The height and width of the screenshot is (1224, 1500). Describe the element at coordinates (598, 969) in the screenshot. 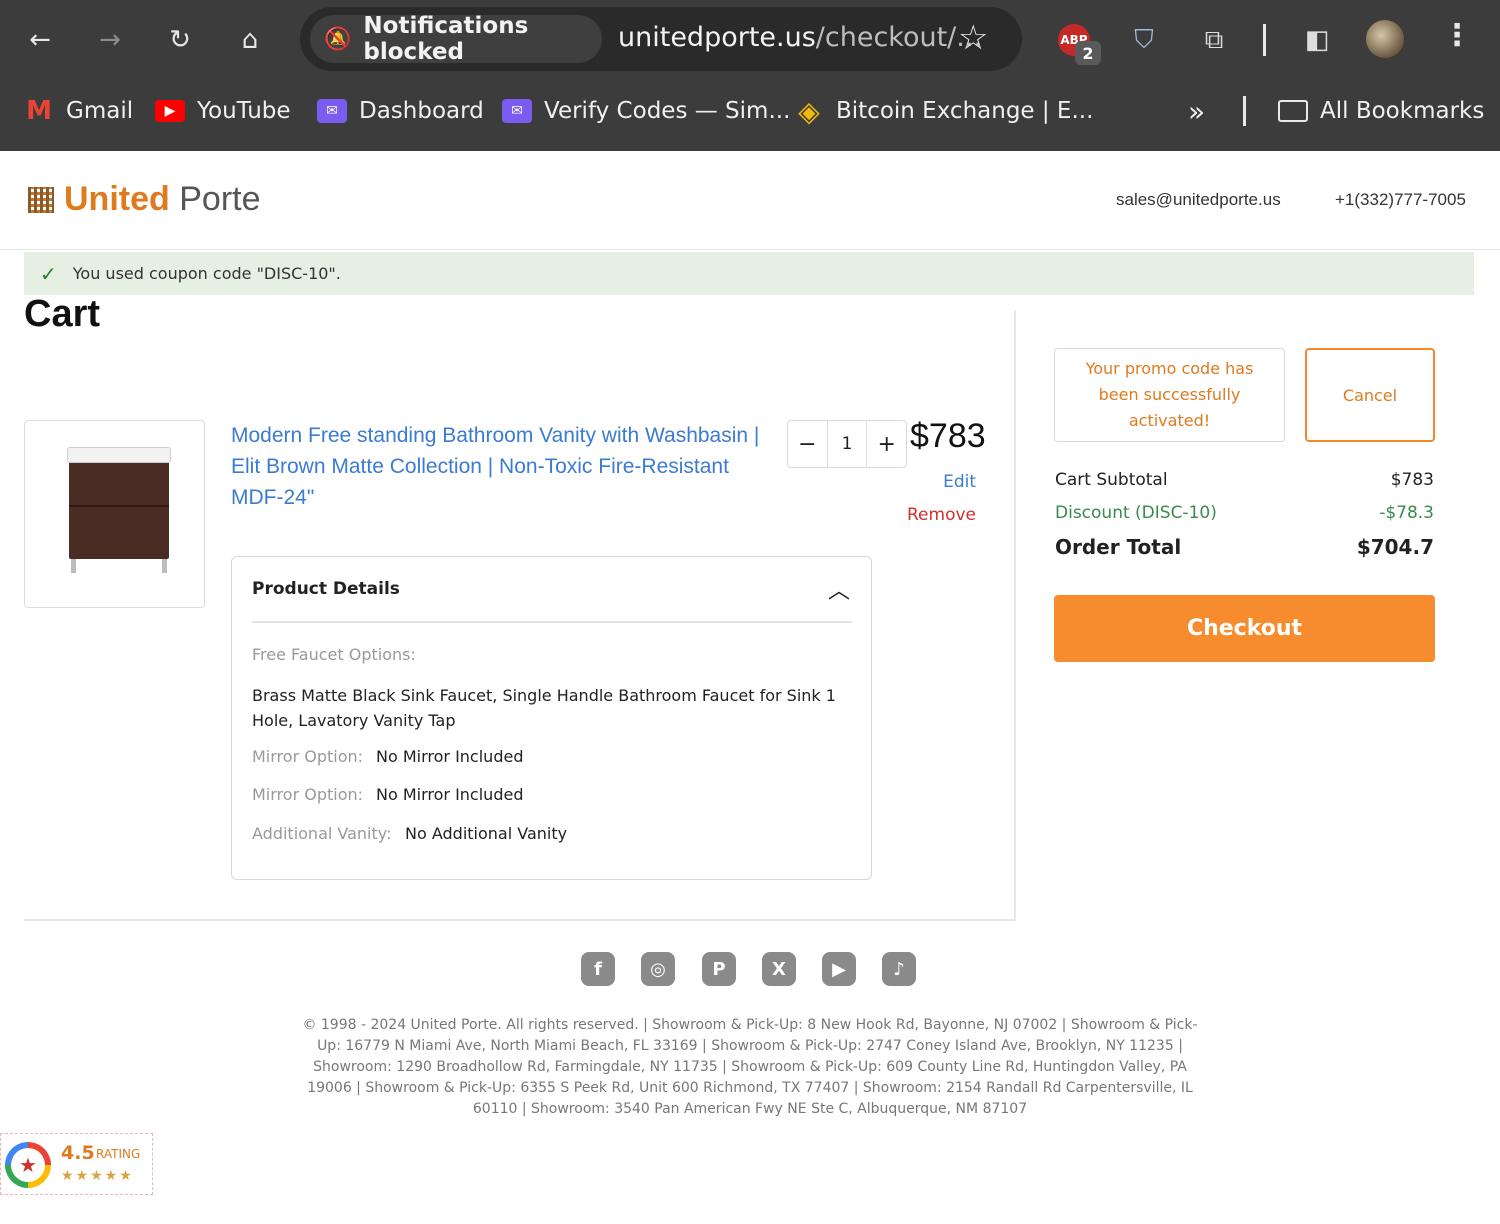

I see `facebook-icon: f` at that location.